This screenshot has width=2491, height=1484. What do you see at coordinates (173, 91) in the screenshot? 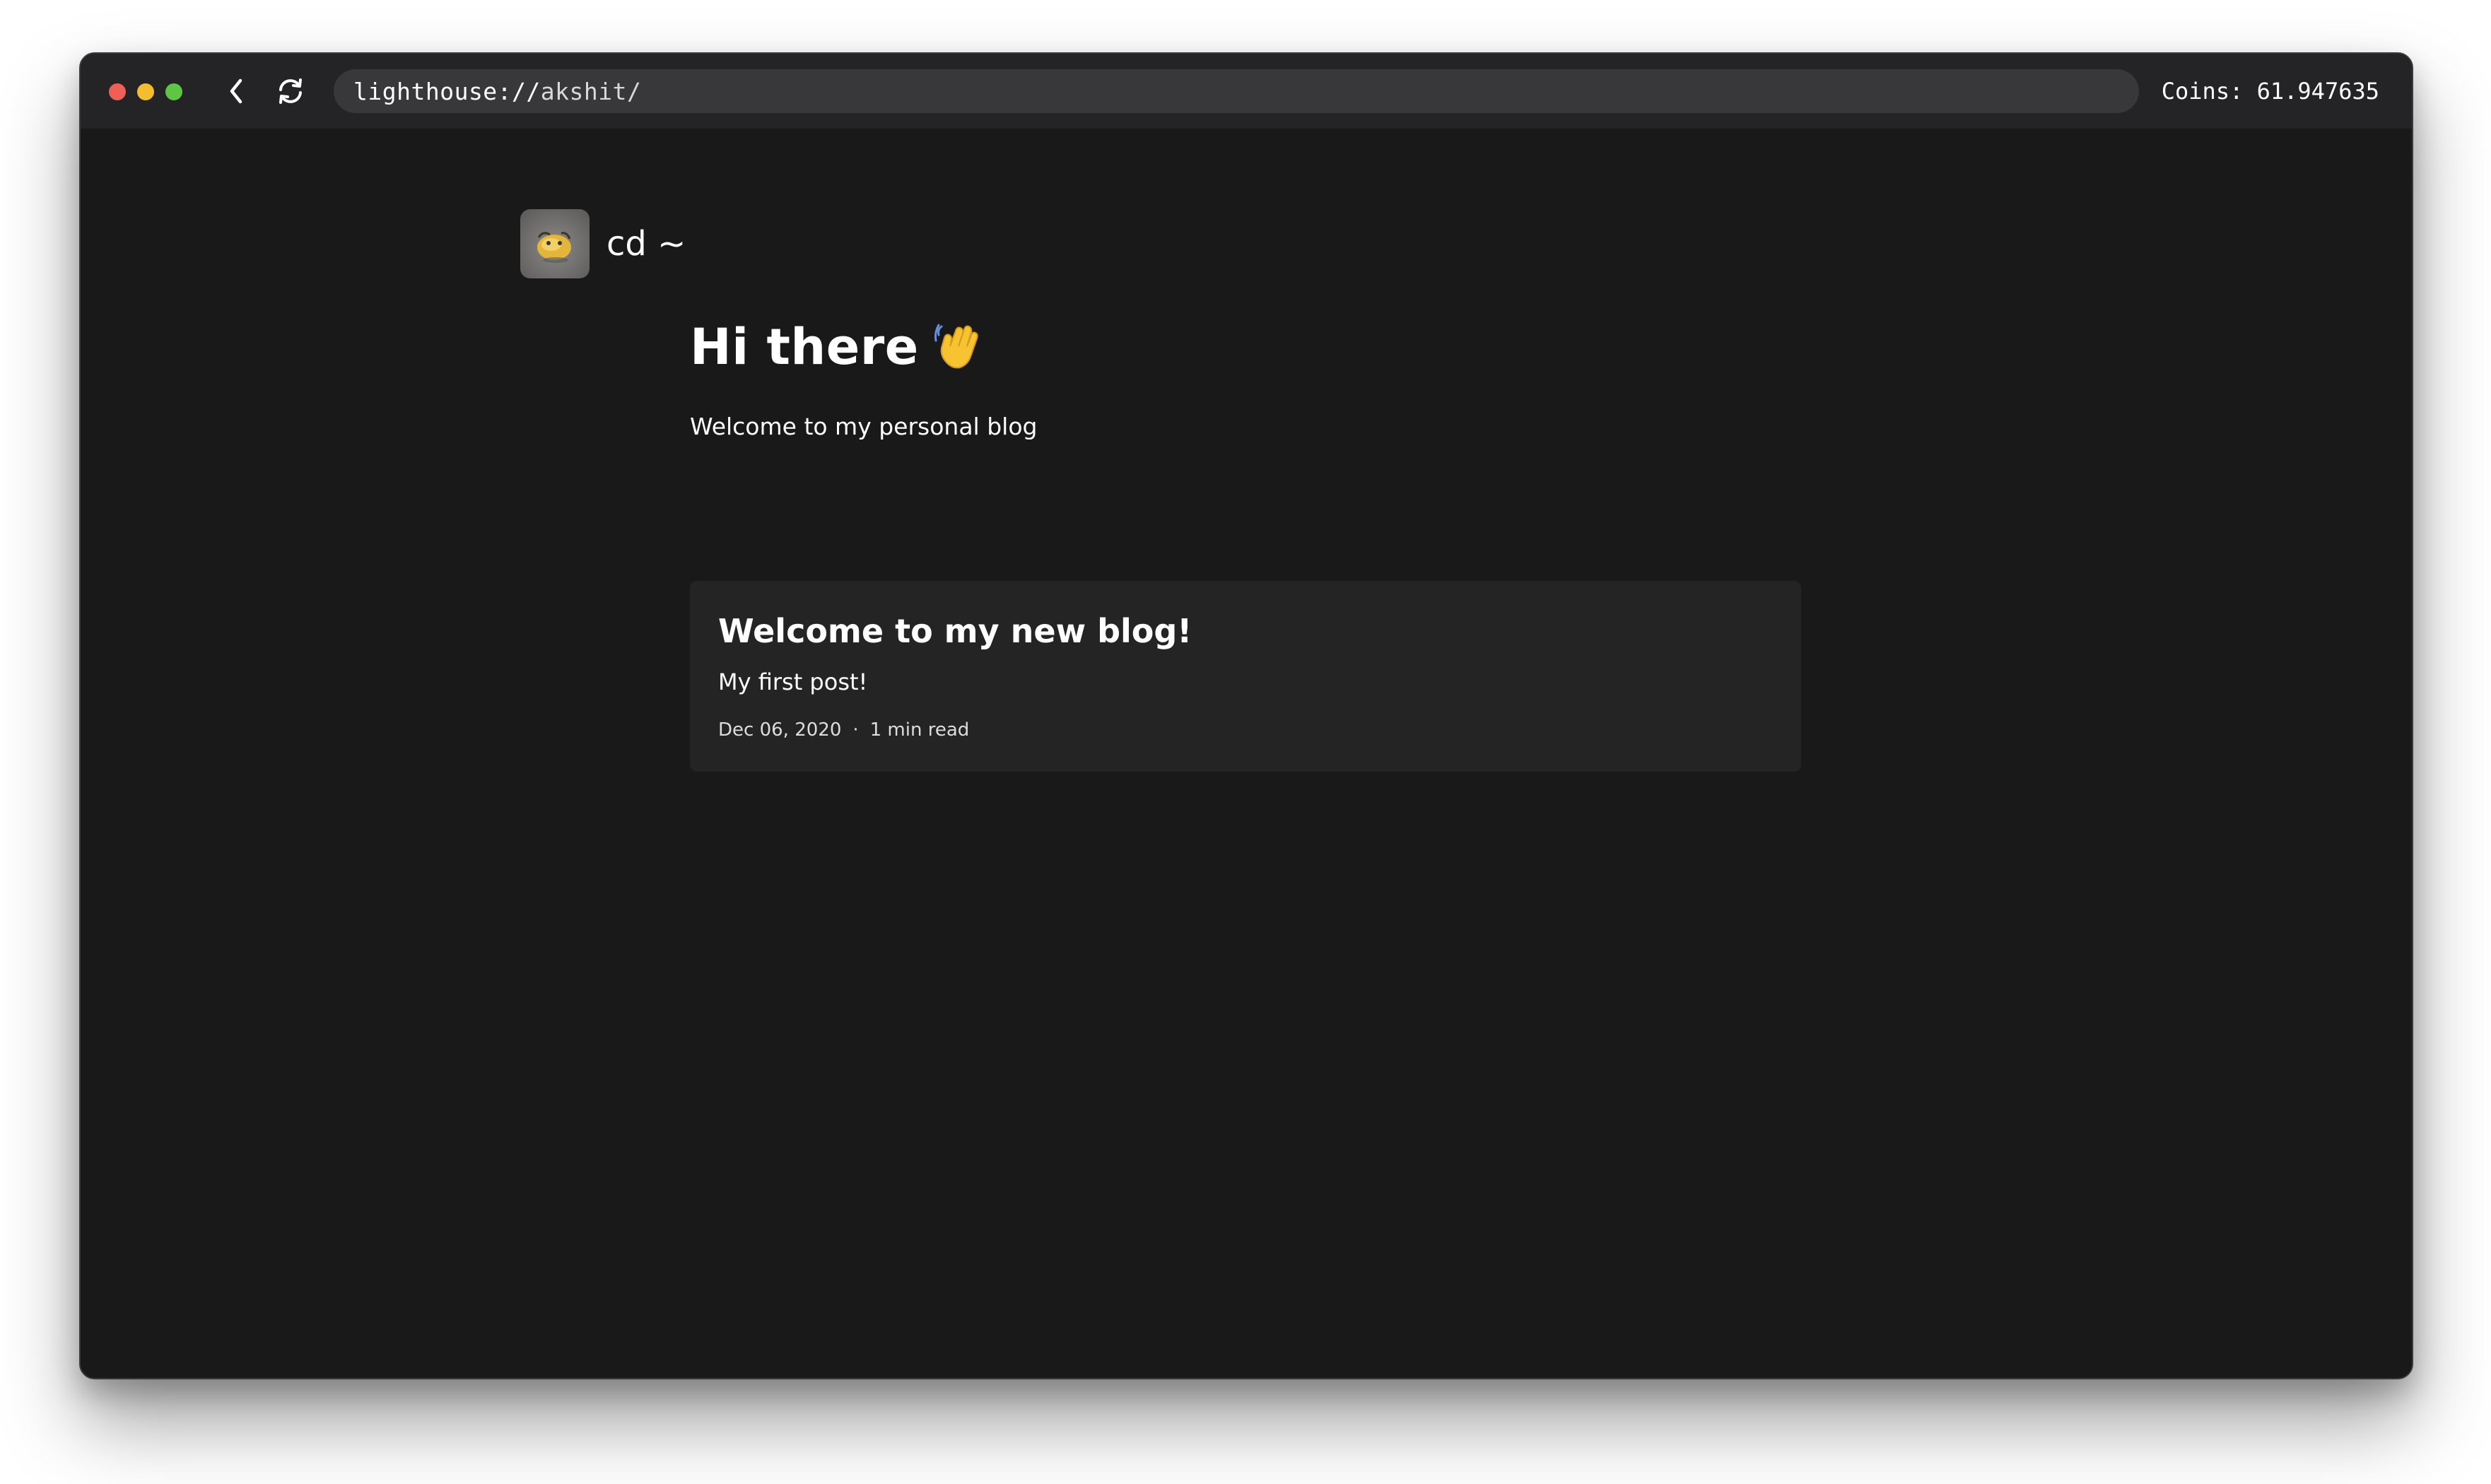
I see `maximize-window-button` at bounding box center [173, 91].